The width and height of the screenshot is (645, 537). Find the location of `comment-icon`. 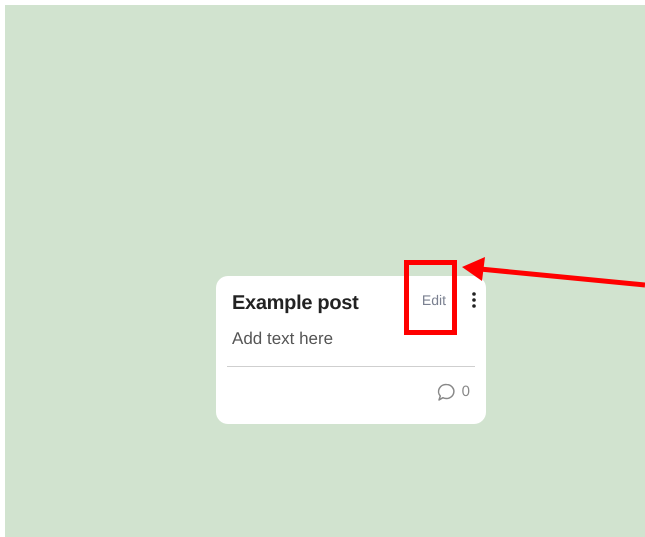

comment-icon is located at coordinates (446, 392).